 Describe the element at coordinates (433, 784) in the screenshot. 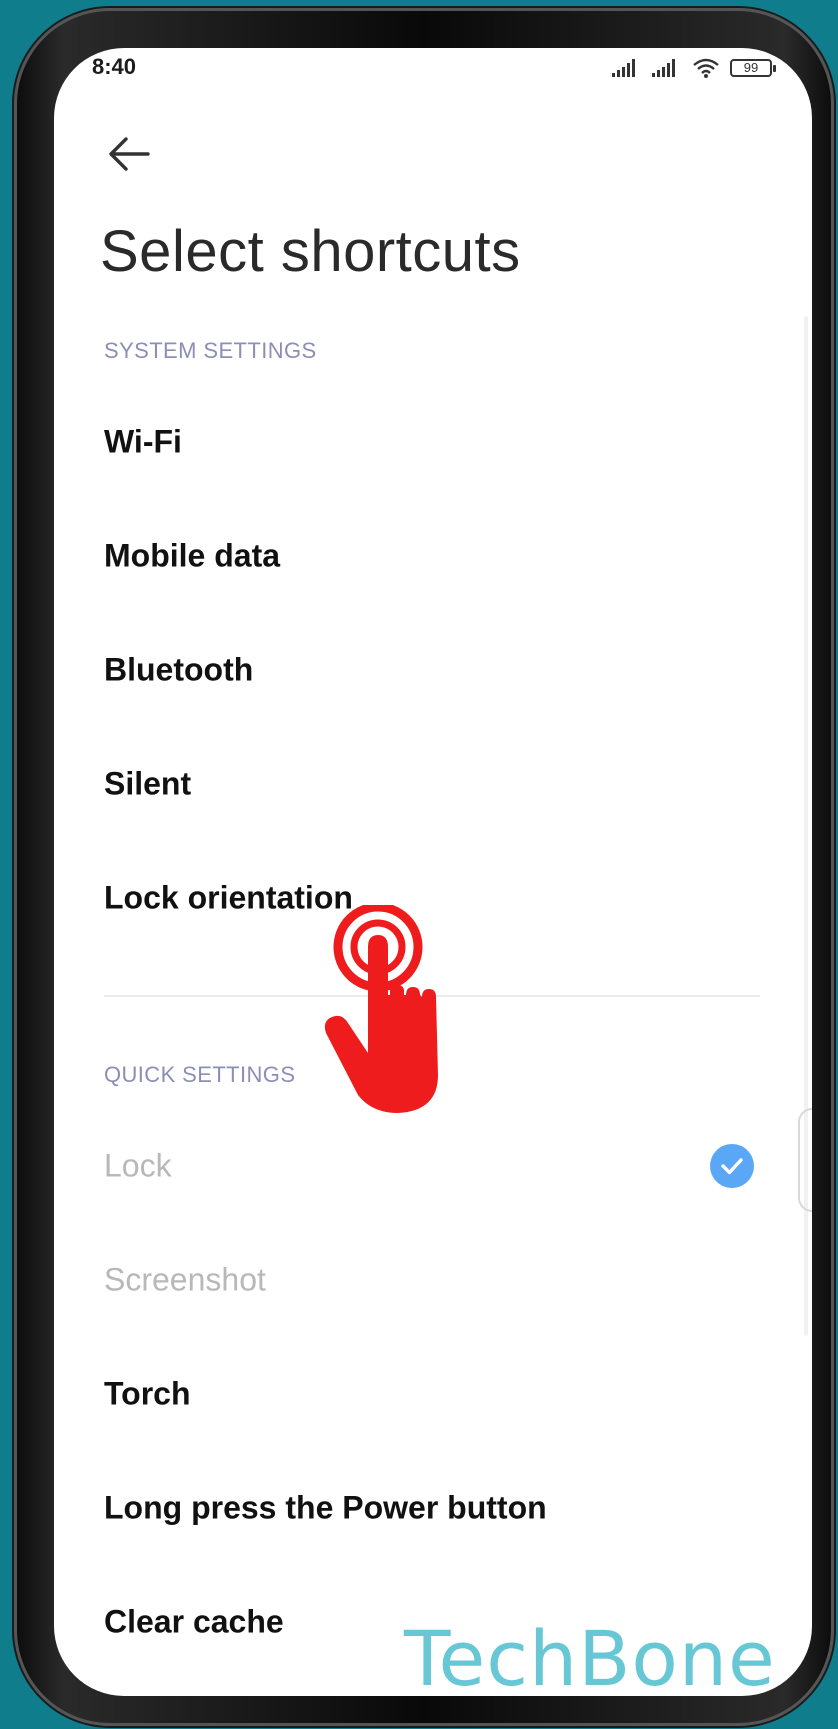

I see `list-item-silent: Silent` at that location.